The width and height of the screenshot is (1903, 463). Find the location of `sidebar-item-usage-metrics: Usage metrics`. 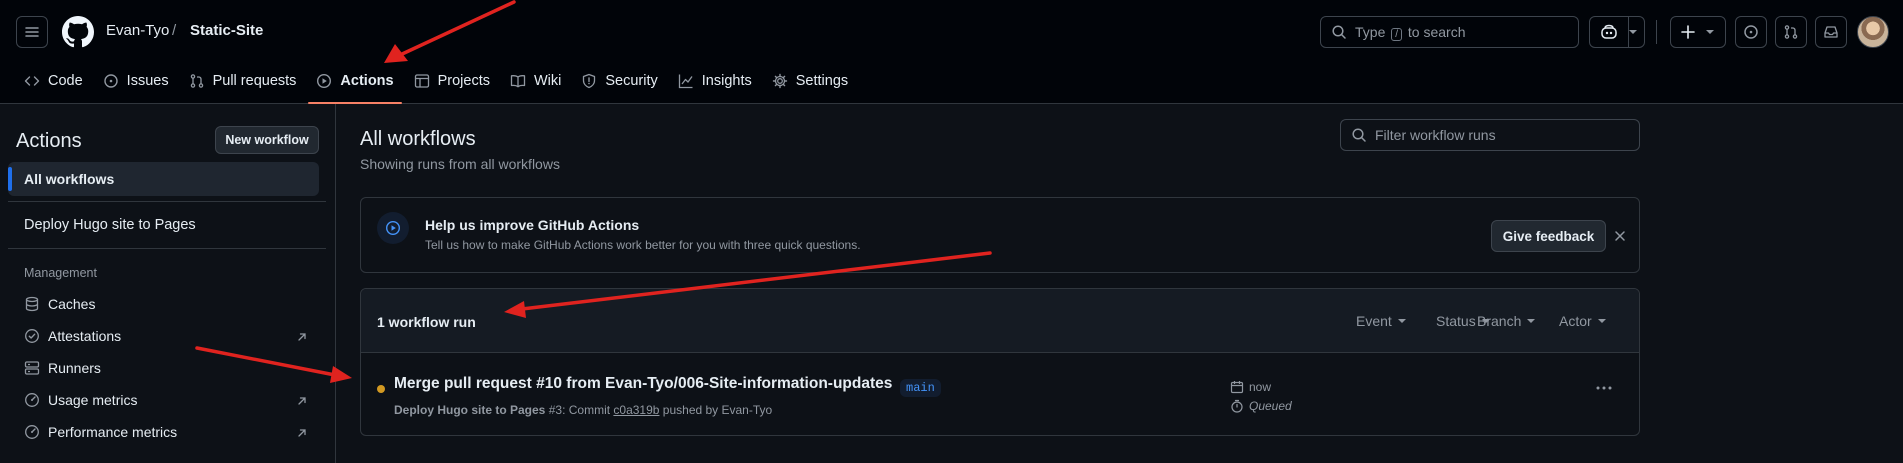

sidebar-item-usage-metrics: Usage metrics is located at coordinates (80, 400).